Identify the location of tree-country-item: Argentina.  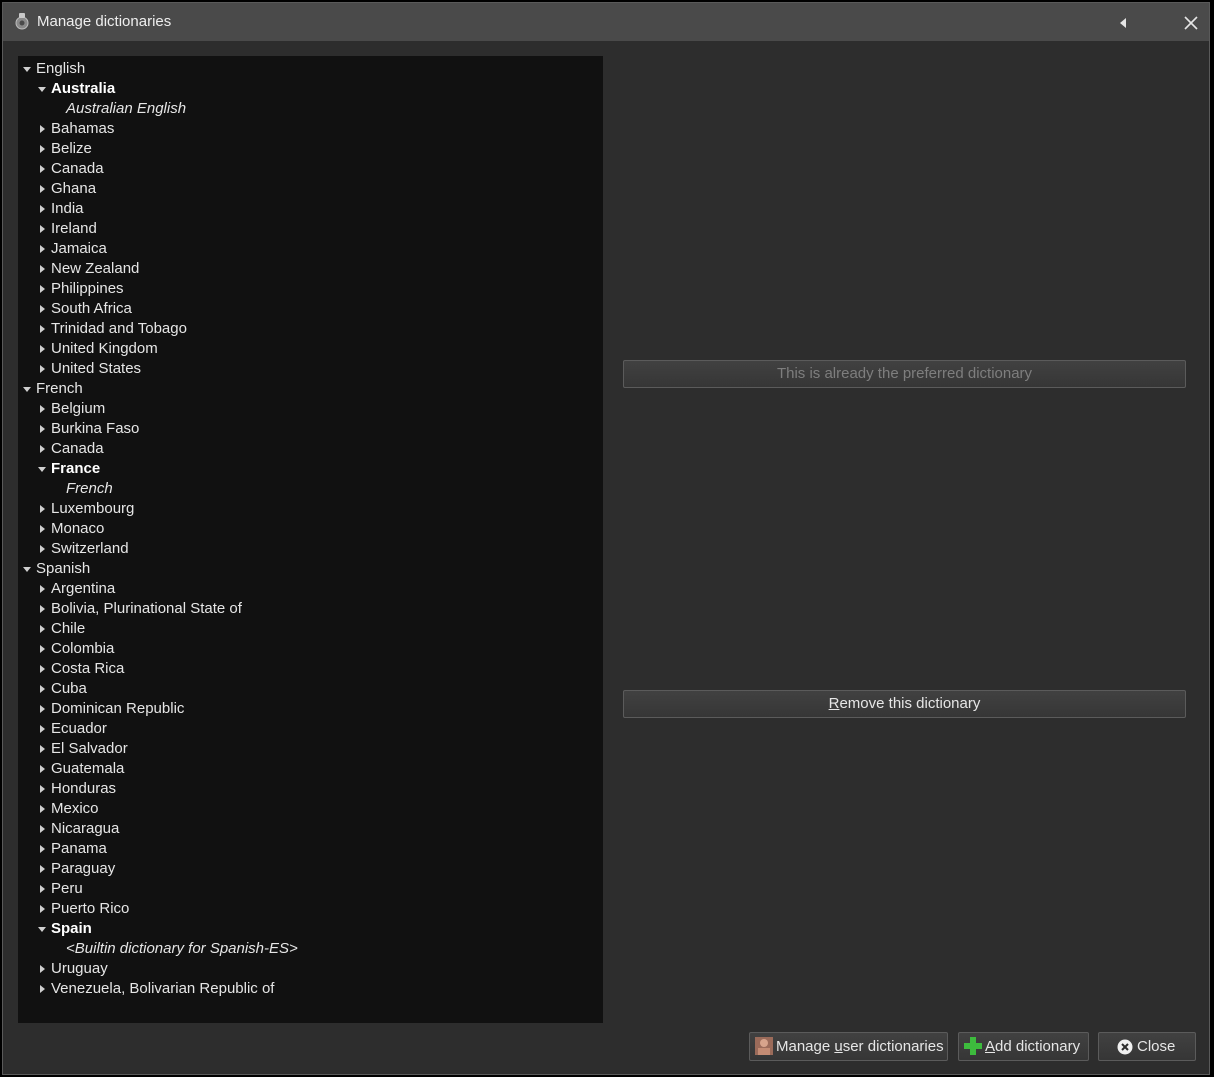
(310, 589).